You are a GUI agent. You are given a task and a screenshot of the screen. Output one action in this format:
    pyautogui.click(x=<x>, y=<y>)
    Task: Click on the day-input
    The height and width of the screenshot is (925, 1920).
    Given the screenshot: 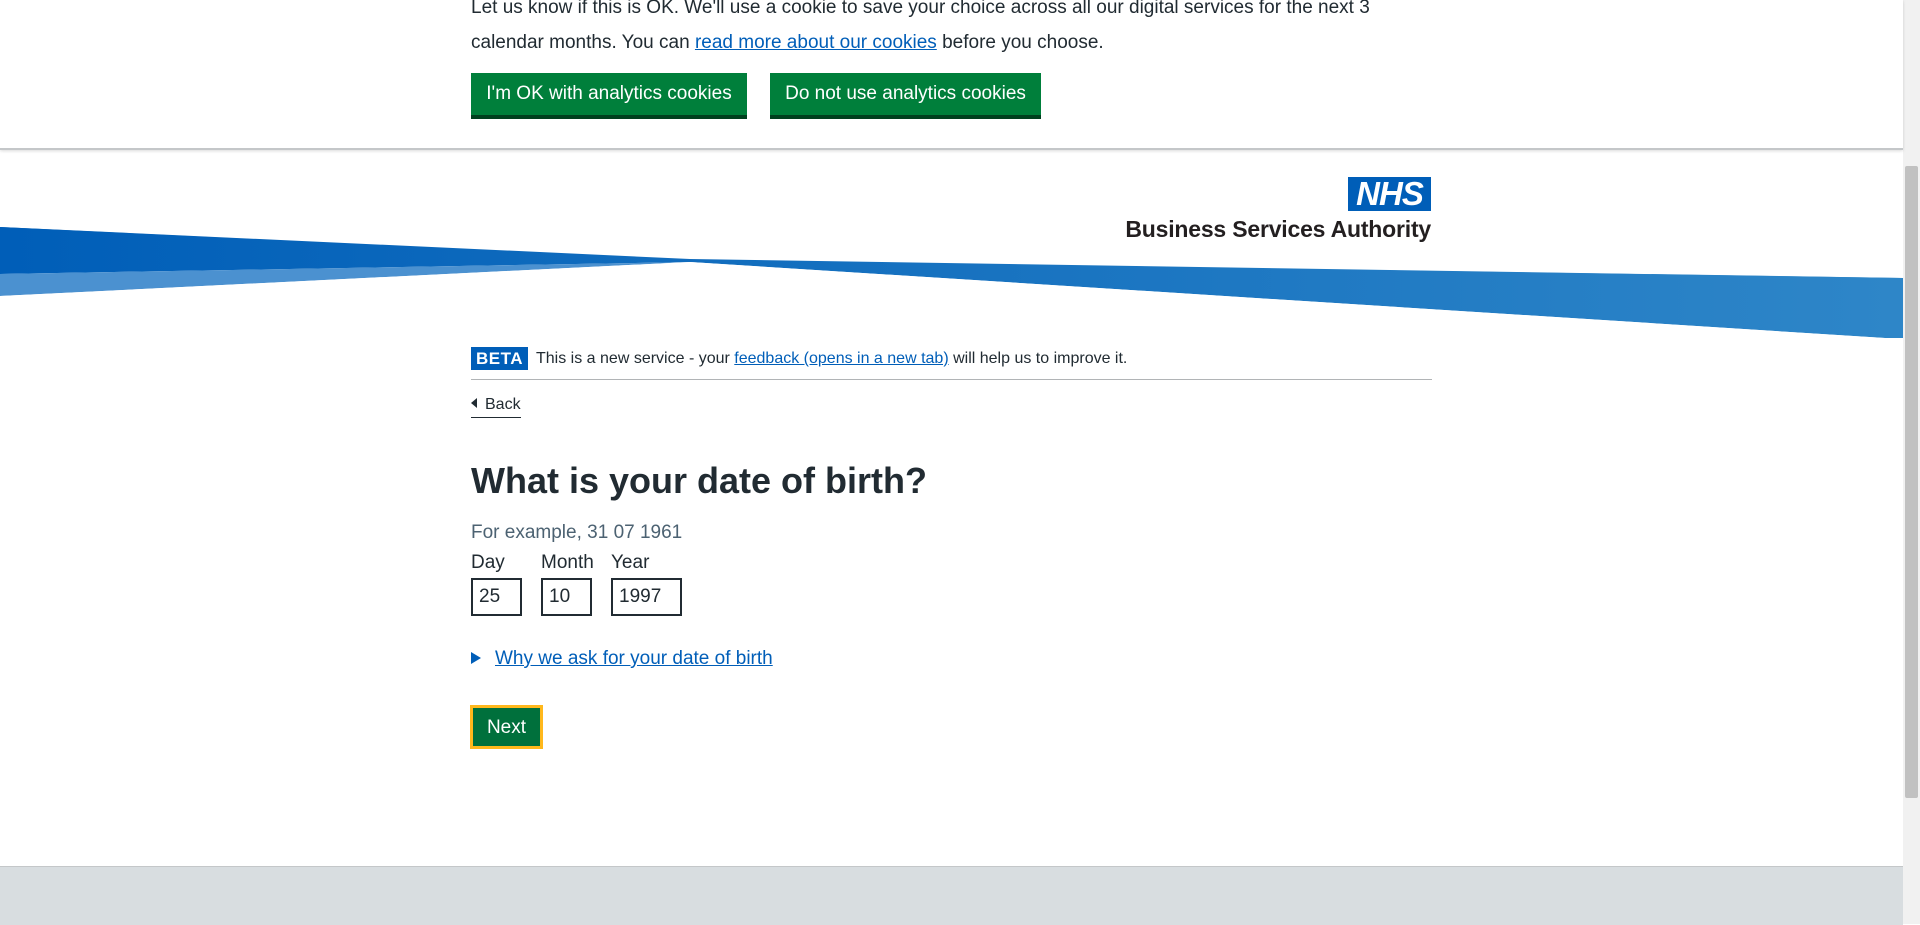 What is the action you would take?
    pyautogui.click(x=496, y=597)
    